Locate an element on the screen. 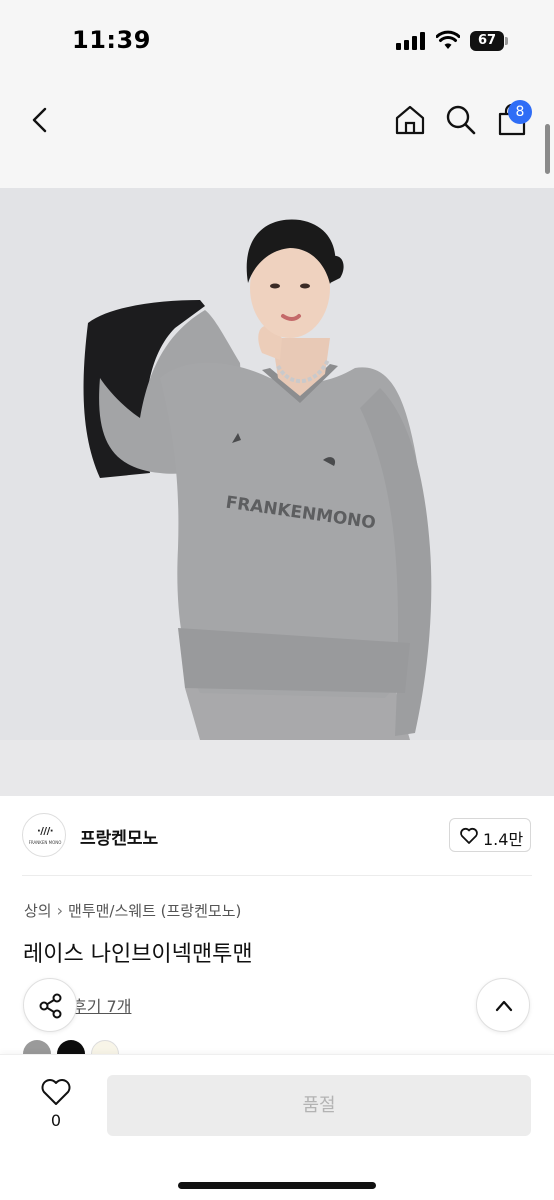  image-gallery-spacer is located at coordinates (277, 768).